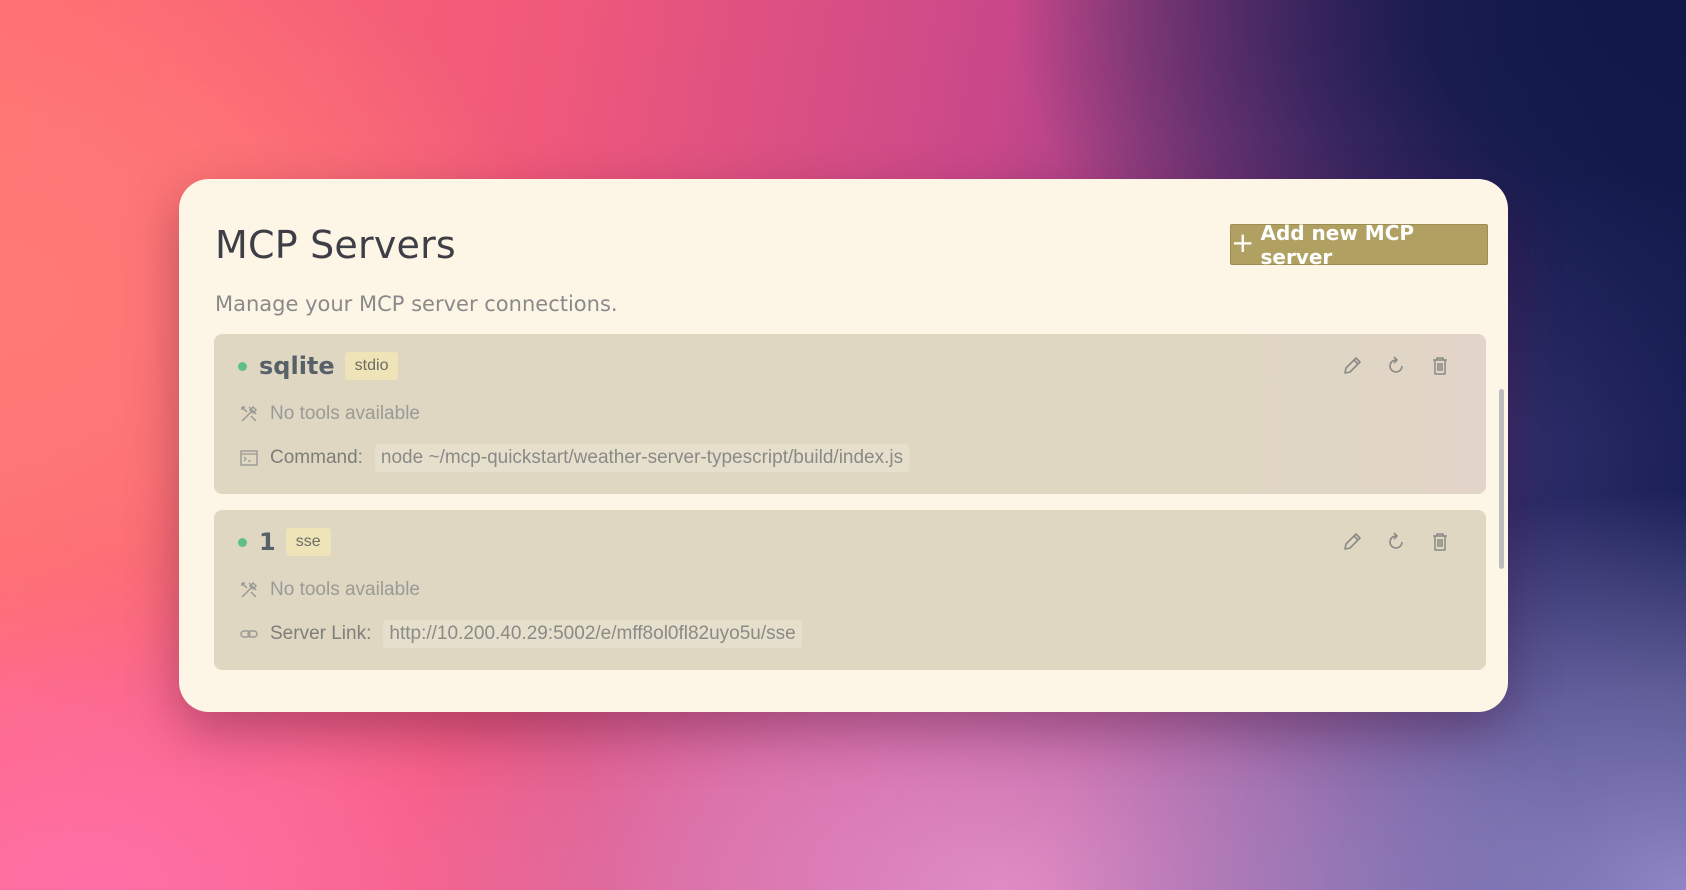 Image resolution: width=1686 pixels, height=890 pixels. What do you see at coordinates (249, 634) in the screenshot?
I see `link-icon` at bounding box center [249, 634].